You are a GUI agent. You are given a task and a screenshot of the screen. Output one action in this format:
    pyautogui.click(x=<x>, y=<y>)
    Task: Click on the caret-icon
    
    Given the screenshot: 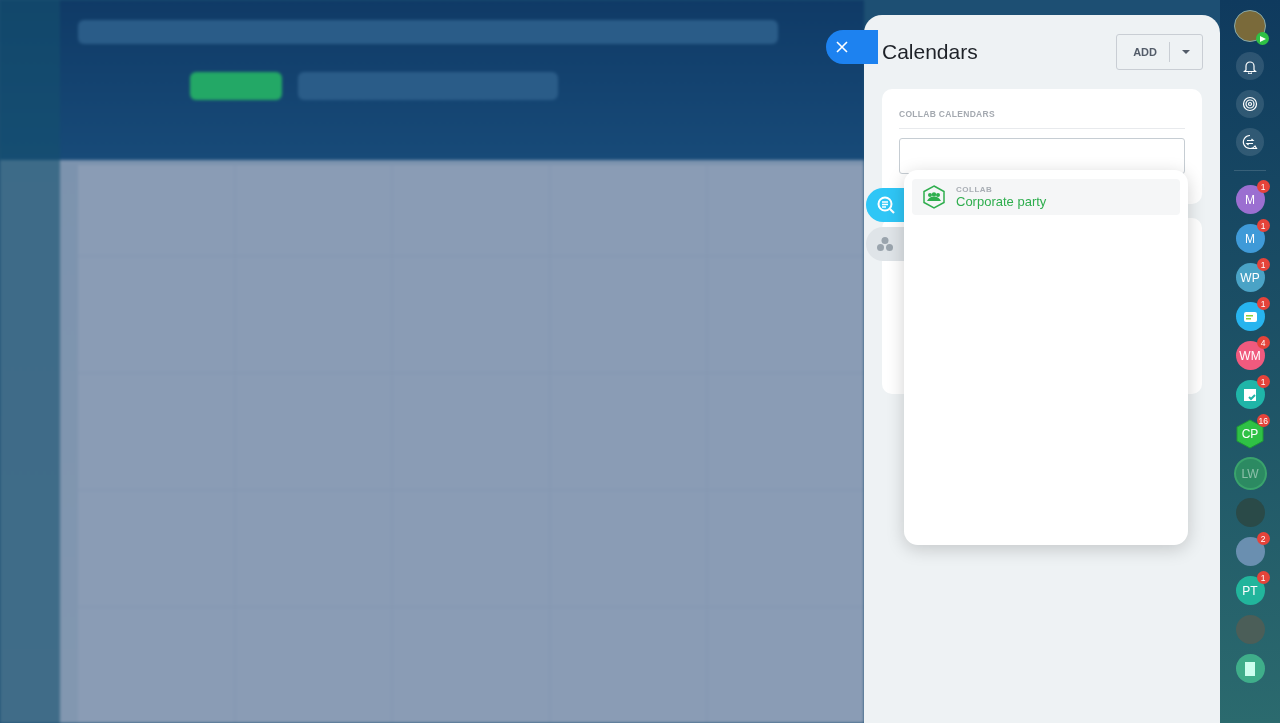 What is the action you would take?
    pyautogui.click(x=1186, y=52)
    